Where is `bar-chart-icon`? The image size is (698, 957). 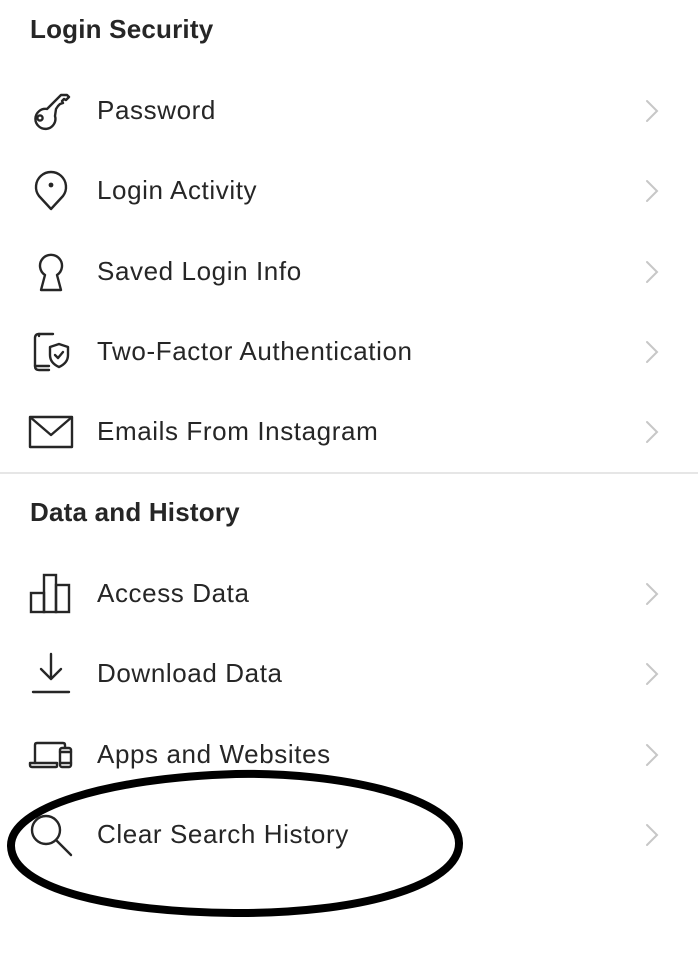 bar-chart-icon is located at coordinates (51, 594).